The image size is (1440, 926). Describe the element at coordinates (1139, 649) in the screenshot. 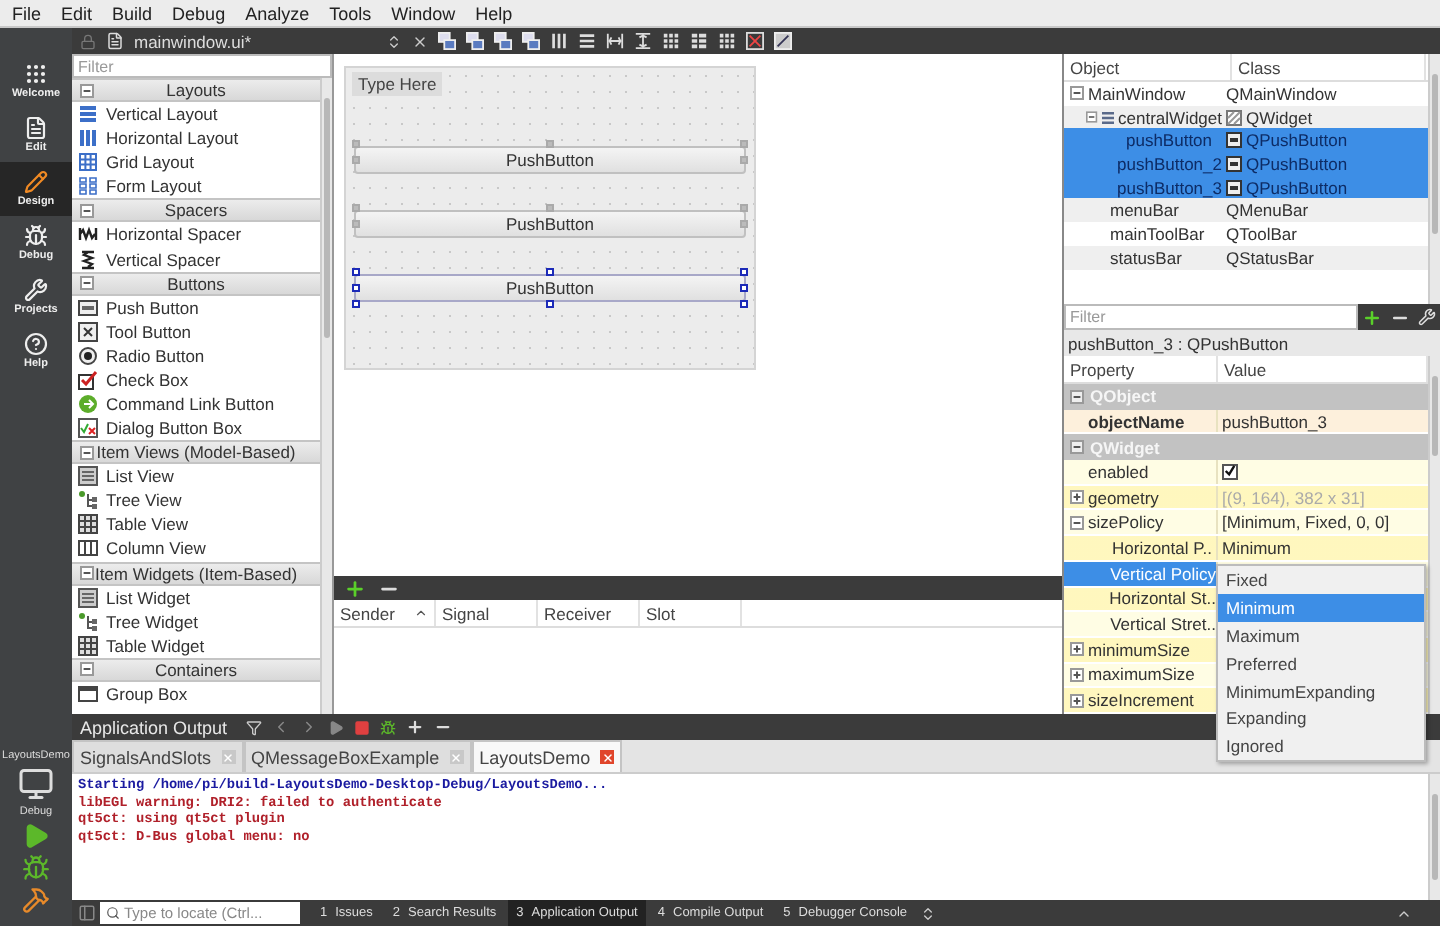

I see `property-name: minimumSize` at that location.